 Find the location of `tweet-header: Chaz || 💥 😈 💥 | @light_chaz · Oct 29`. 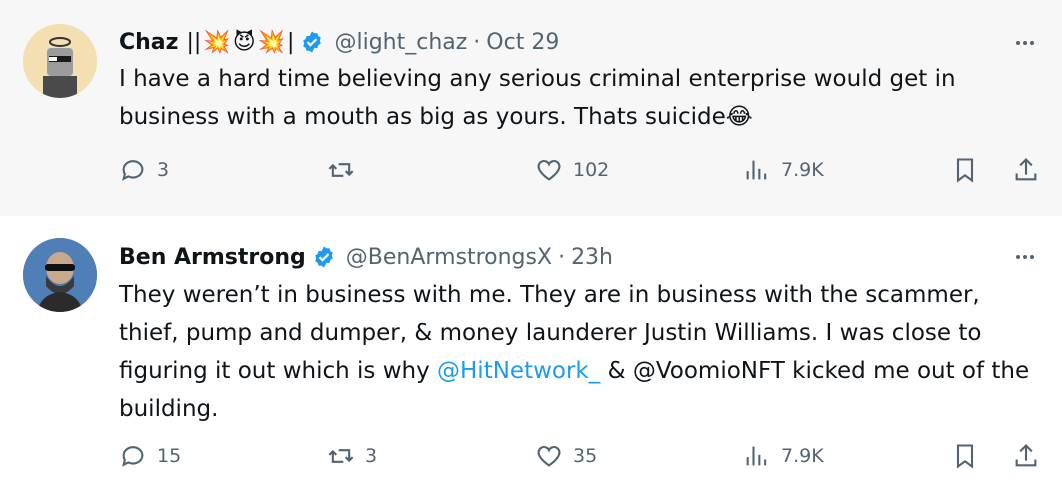

tweet-header: Chaz || 💥 😈 💥 | @light_chaz · Oct 29 is located at coordinates (339, 42).